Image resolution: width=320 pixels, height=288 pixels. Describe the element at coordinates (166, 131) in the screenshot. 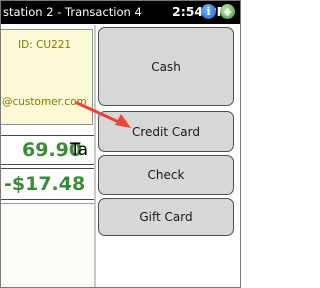

I see `credit-card-button: Credit Card` at that location.